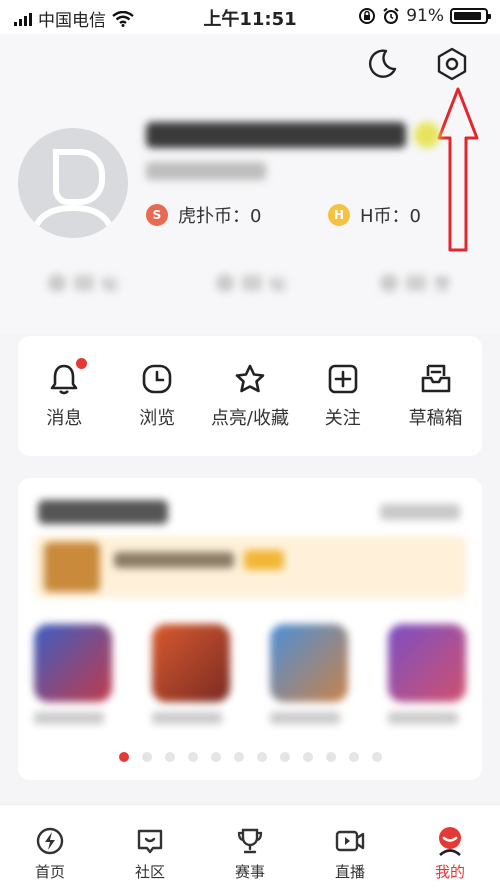 The width and height of the screenshot is (500, 889). I want to click on tab-label: 赛事, so click(249, 872).